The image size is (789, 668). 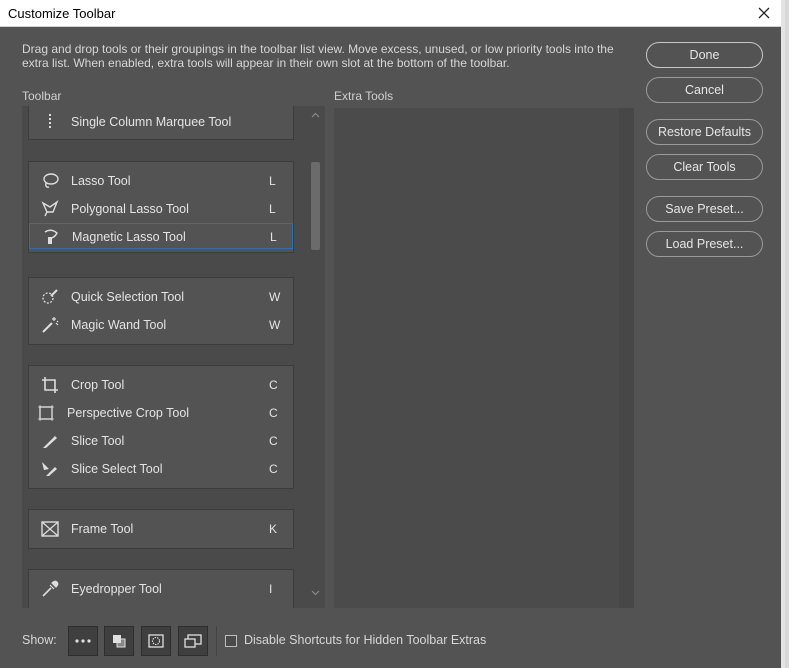 I want to click on tool-item-slice: Slice Tool C, so click(x=161, y=441).